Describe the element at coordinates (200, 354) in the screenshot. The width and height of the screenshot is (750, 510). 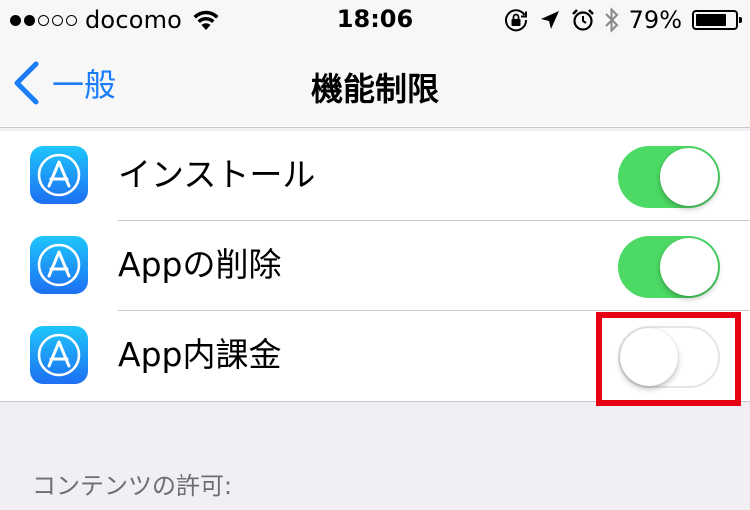
I see `row-label: App内課金` at that location.